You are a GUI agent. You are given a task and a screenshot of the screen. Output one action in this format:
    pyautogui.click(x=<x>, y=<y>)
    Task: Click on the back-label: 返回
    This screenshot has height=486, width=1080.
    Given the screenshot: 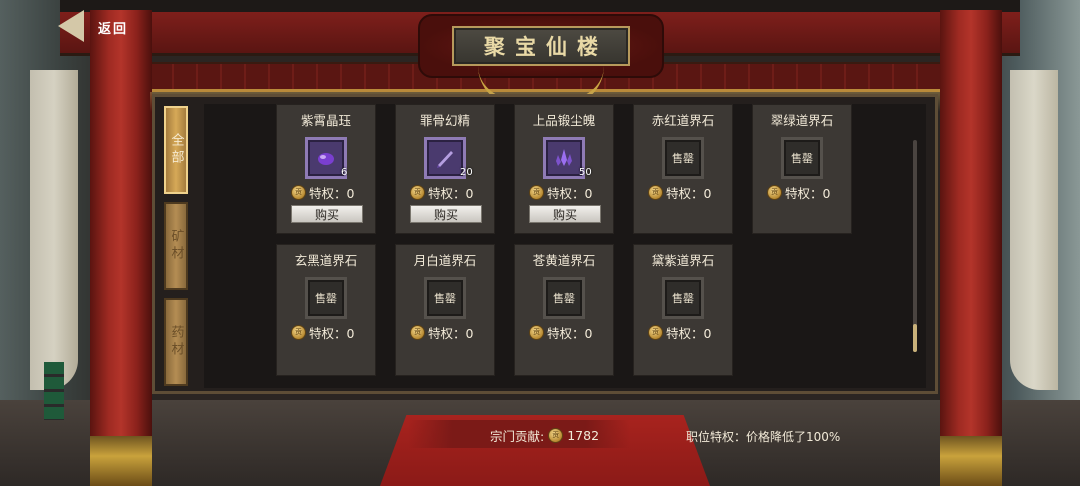 What is the action you would take?
    pyautogui.click(x=113, y=29)
    